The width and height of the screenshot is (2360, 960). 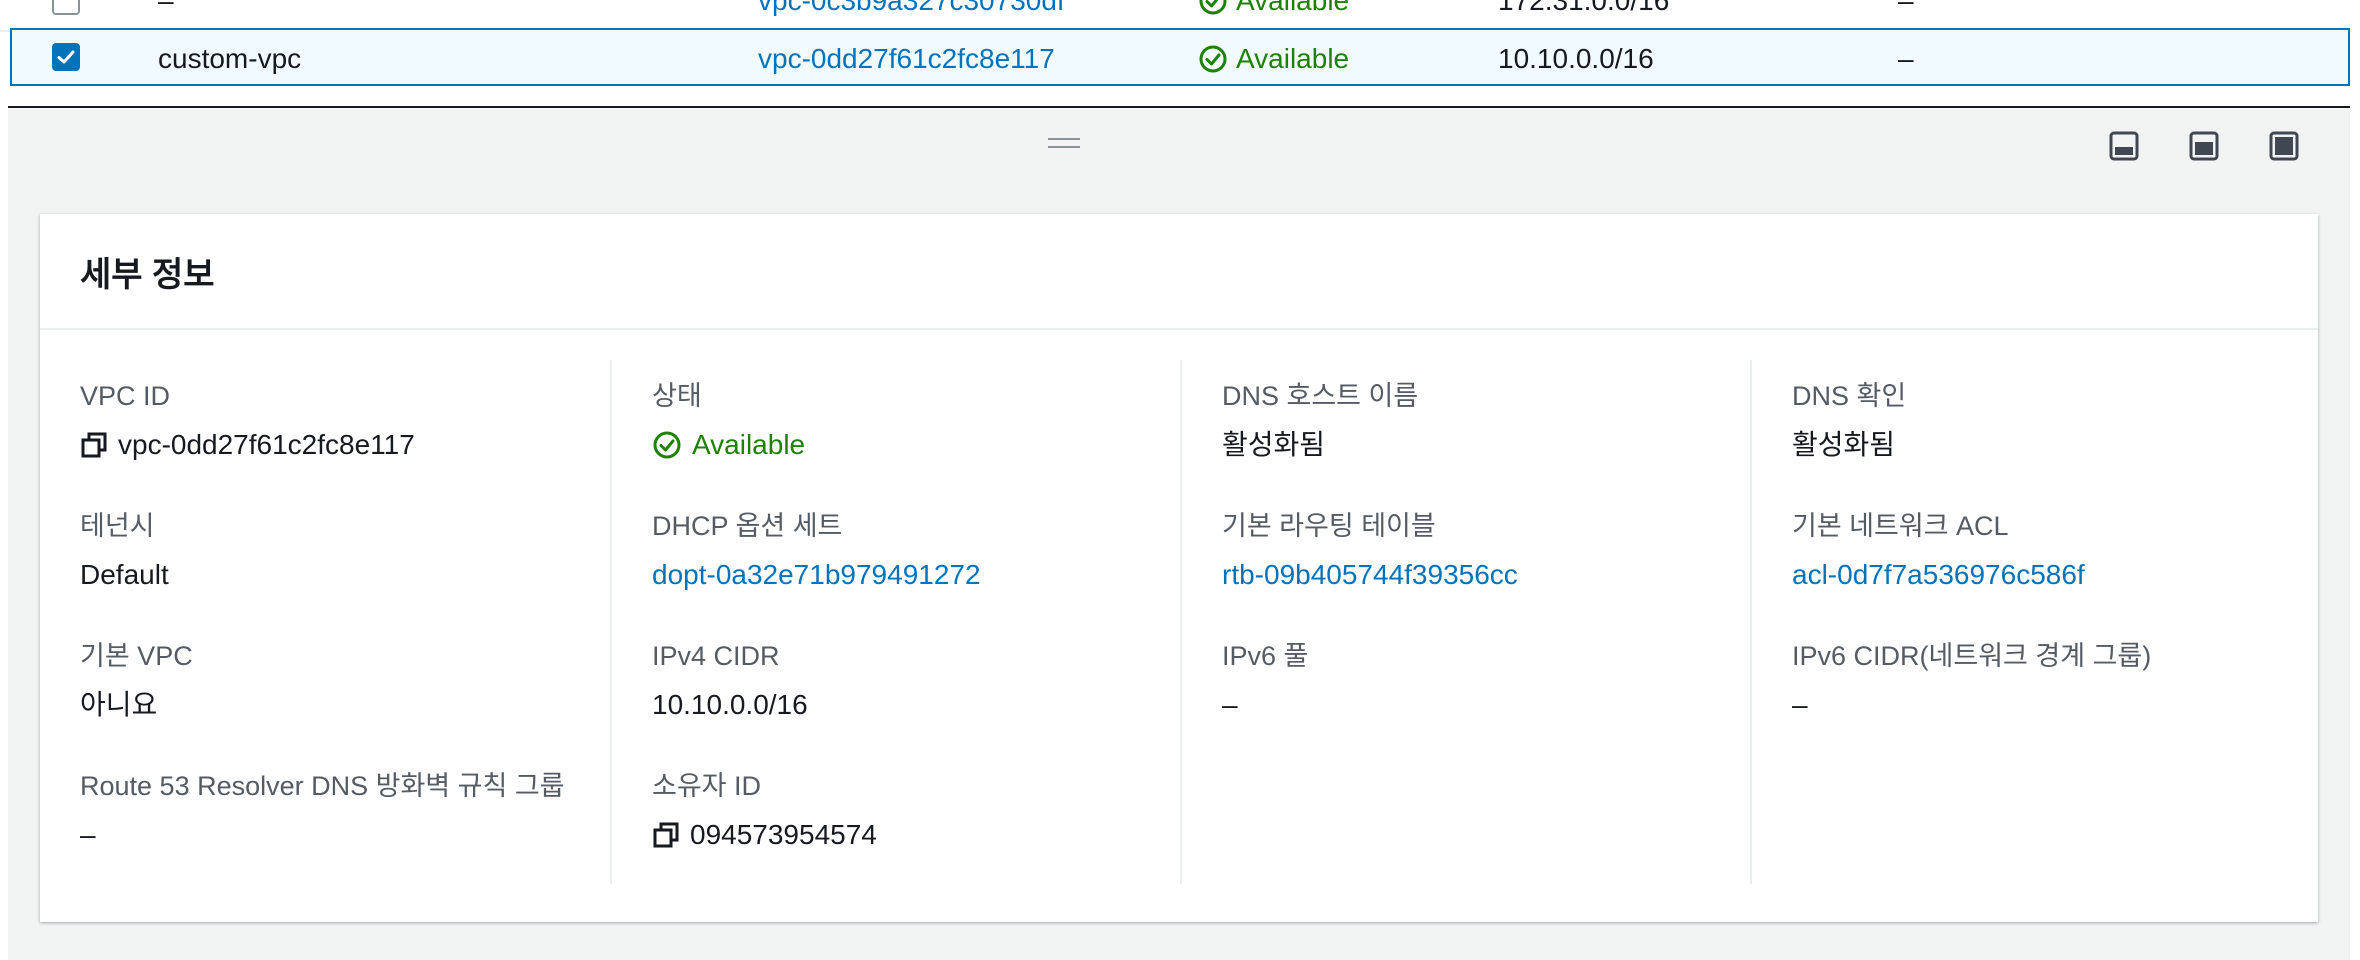 I want to click on owner-id-value: 094573954574, so click(x=783, y=834).